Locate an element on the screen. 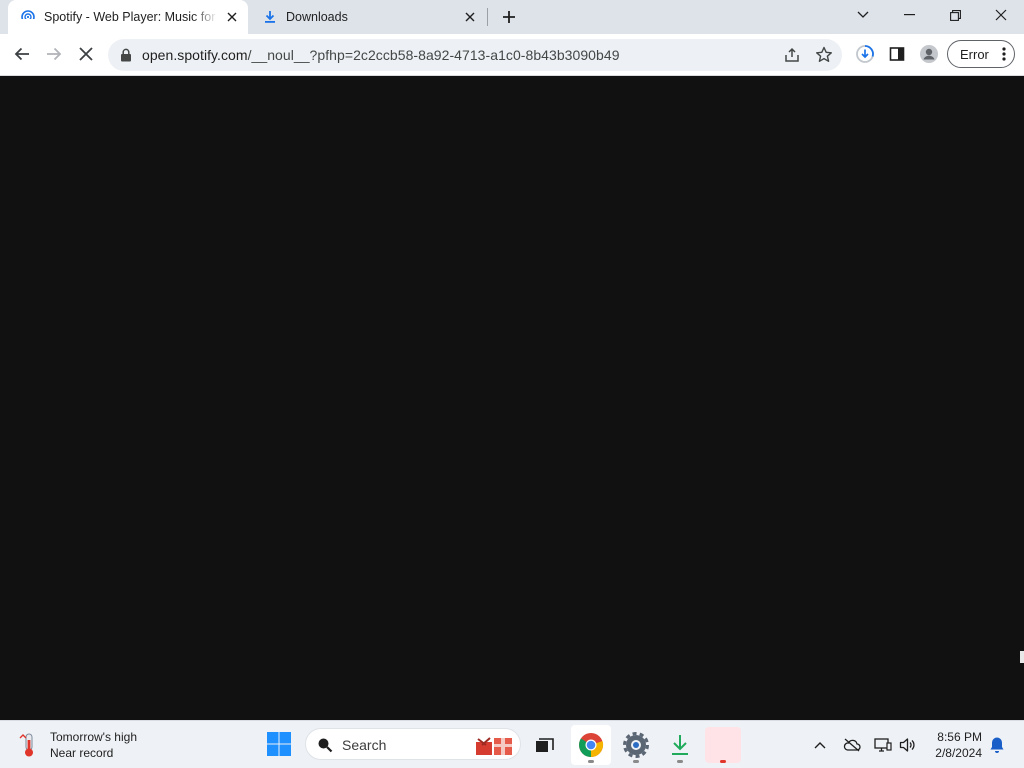 This screenshot has width=1024, height=768. clock-time: 8:56 PM is located at coordinates (959, 737).